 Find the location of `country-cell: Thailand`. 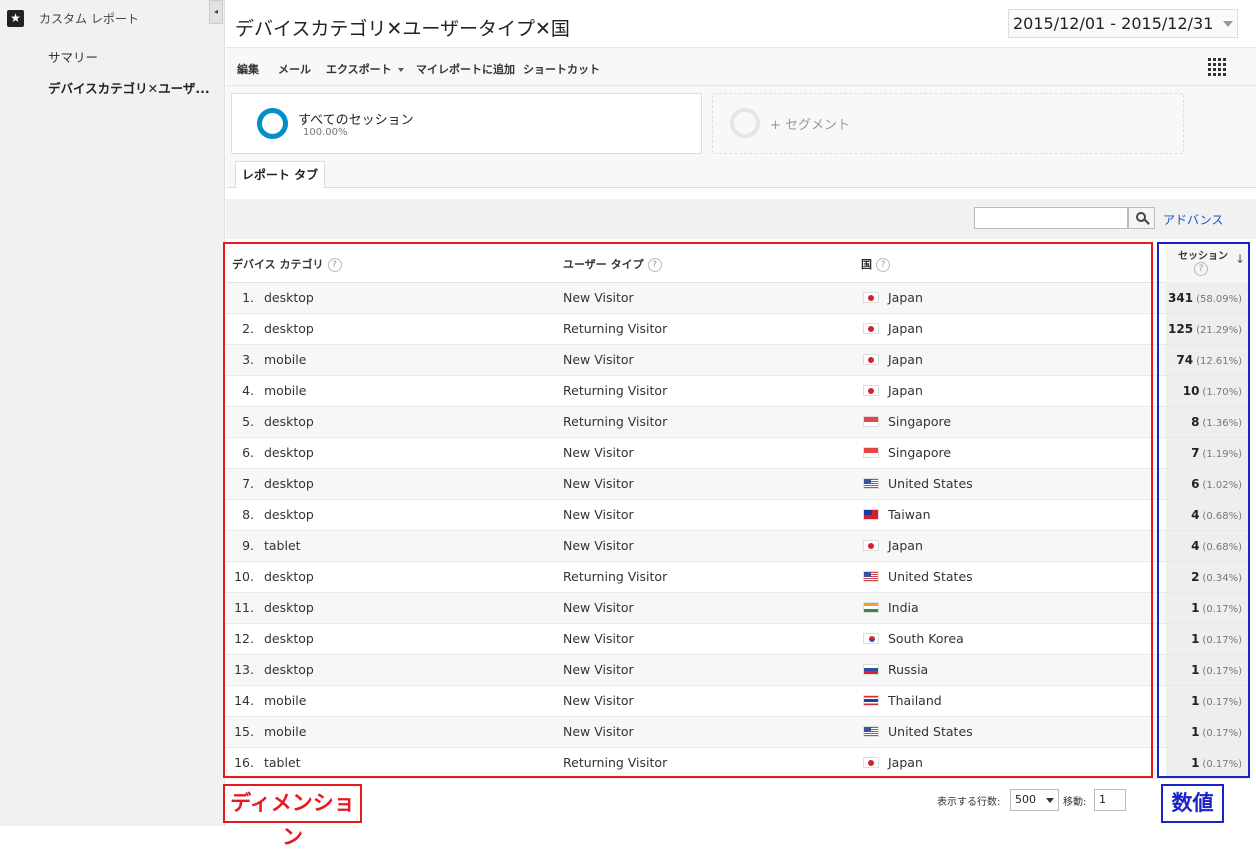

country-cell: Thailand is located at coordinates (915, 700).